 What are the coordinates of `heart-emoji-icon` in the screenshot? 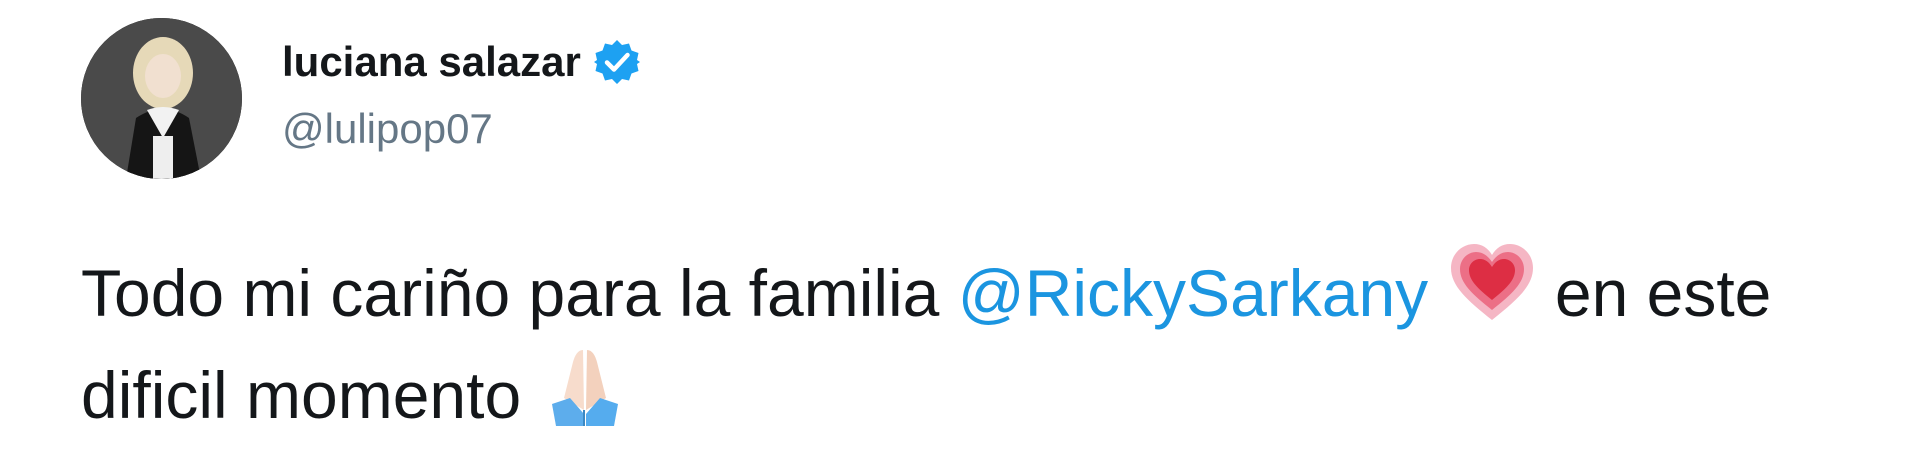 It's located at (1492, 283).